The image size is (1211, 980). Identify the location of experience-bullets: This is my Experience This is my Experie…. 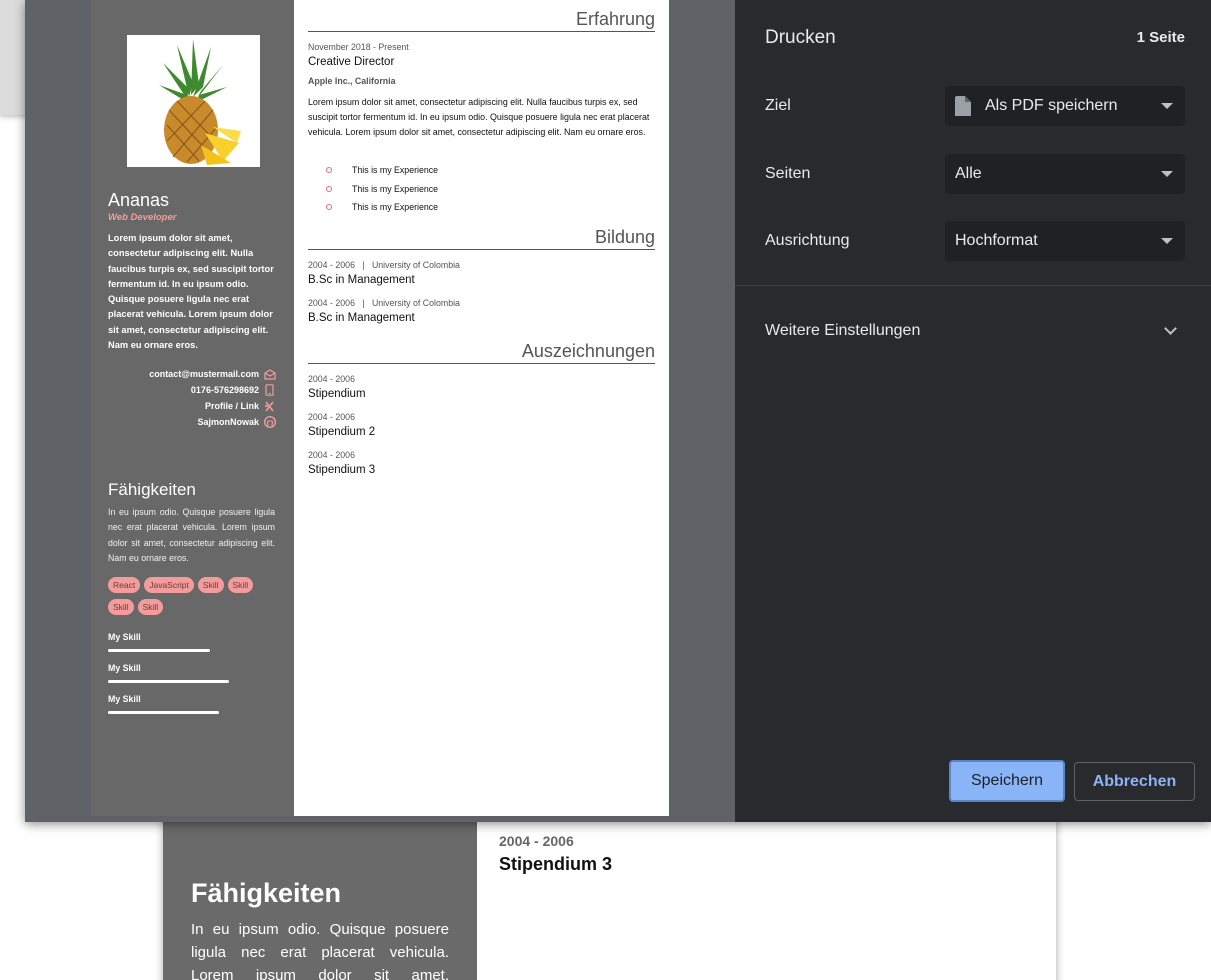
(382, 189).